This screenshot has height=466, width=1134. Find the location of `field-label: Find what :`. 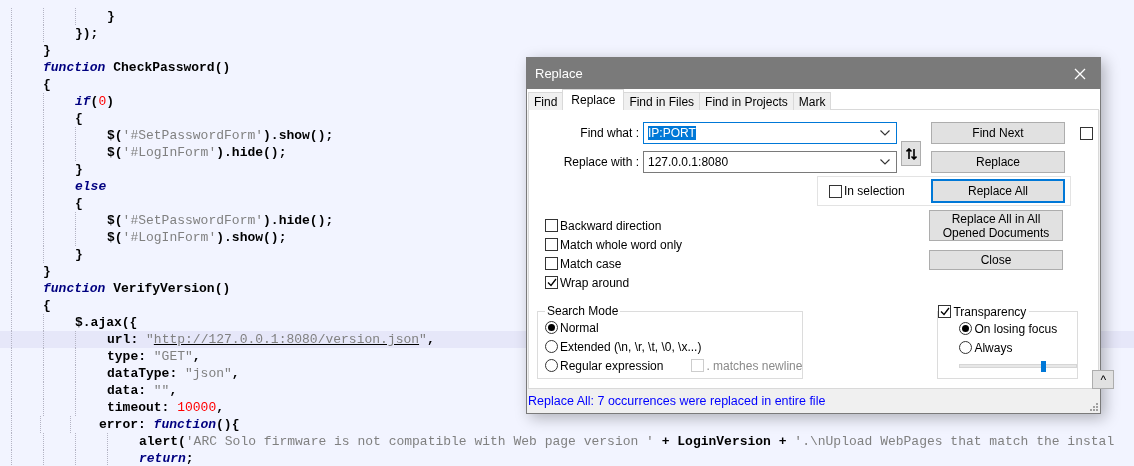

field-label: Find what : is located at coordinates (609, 133).